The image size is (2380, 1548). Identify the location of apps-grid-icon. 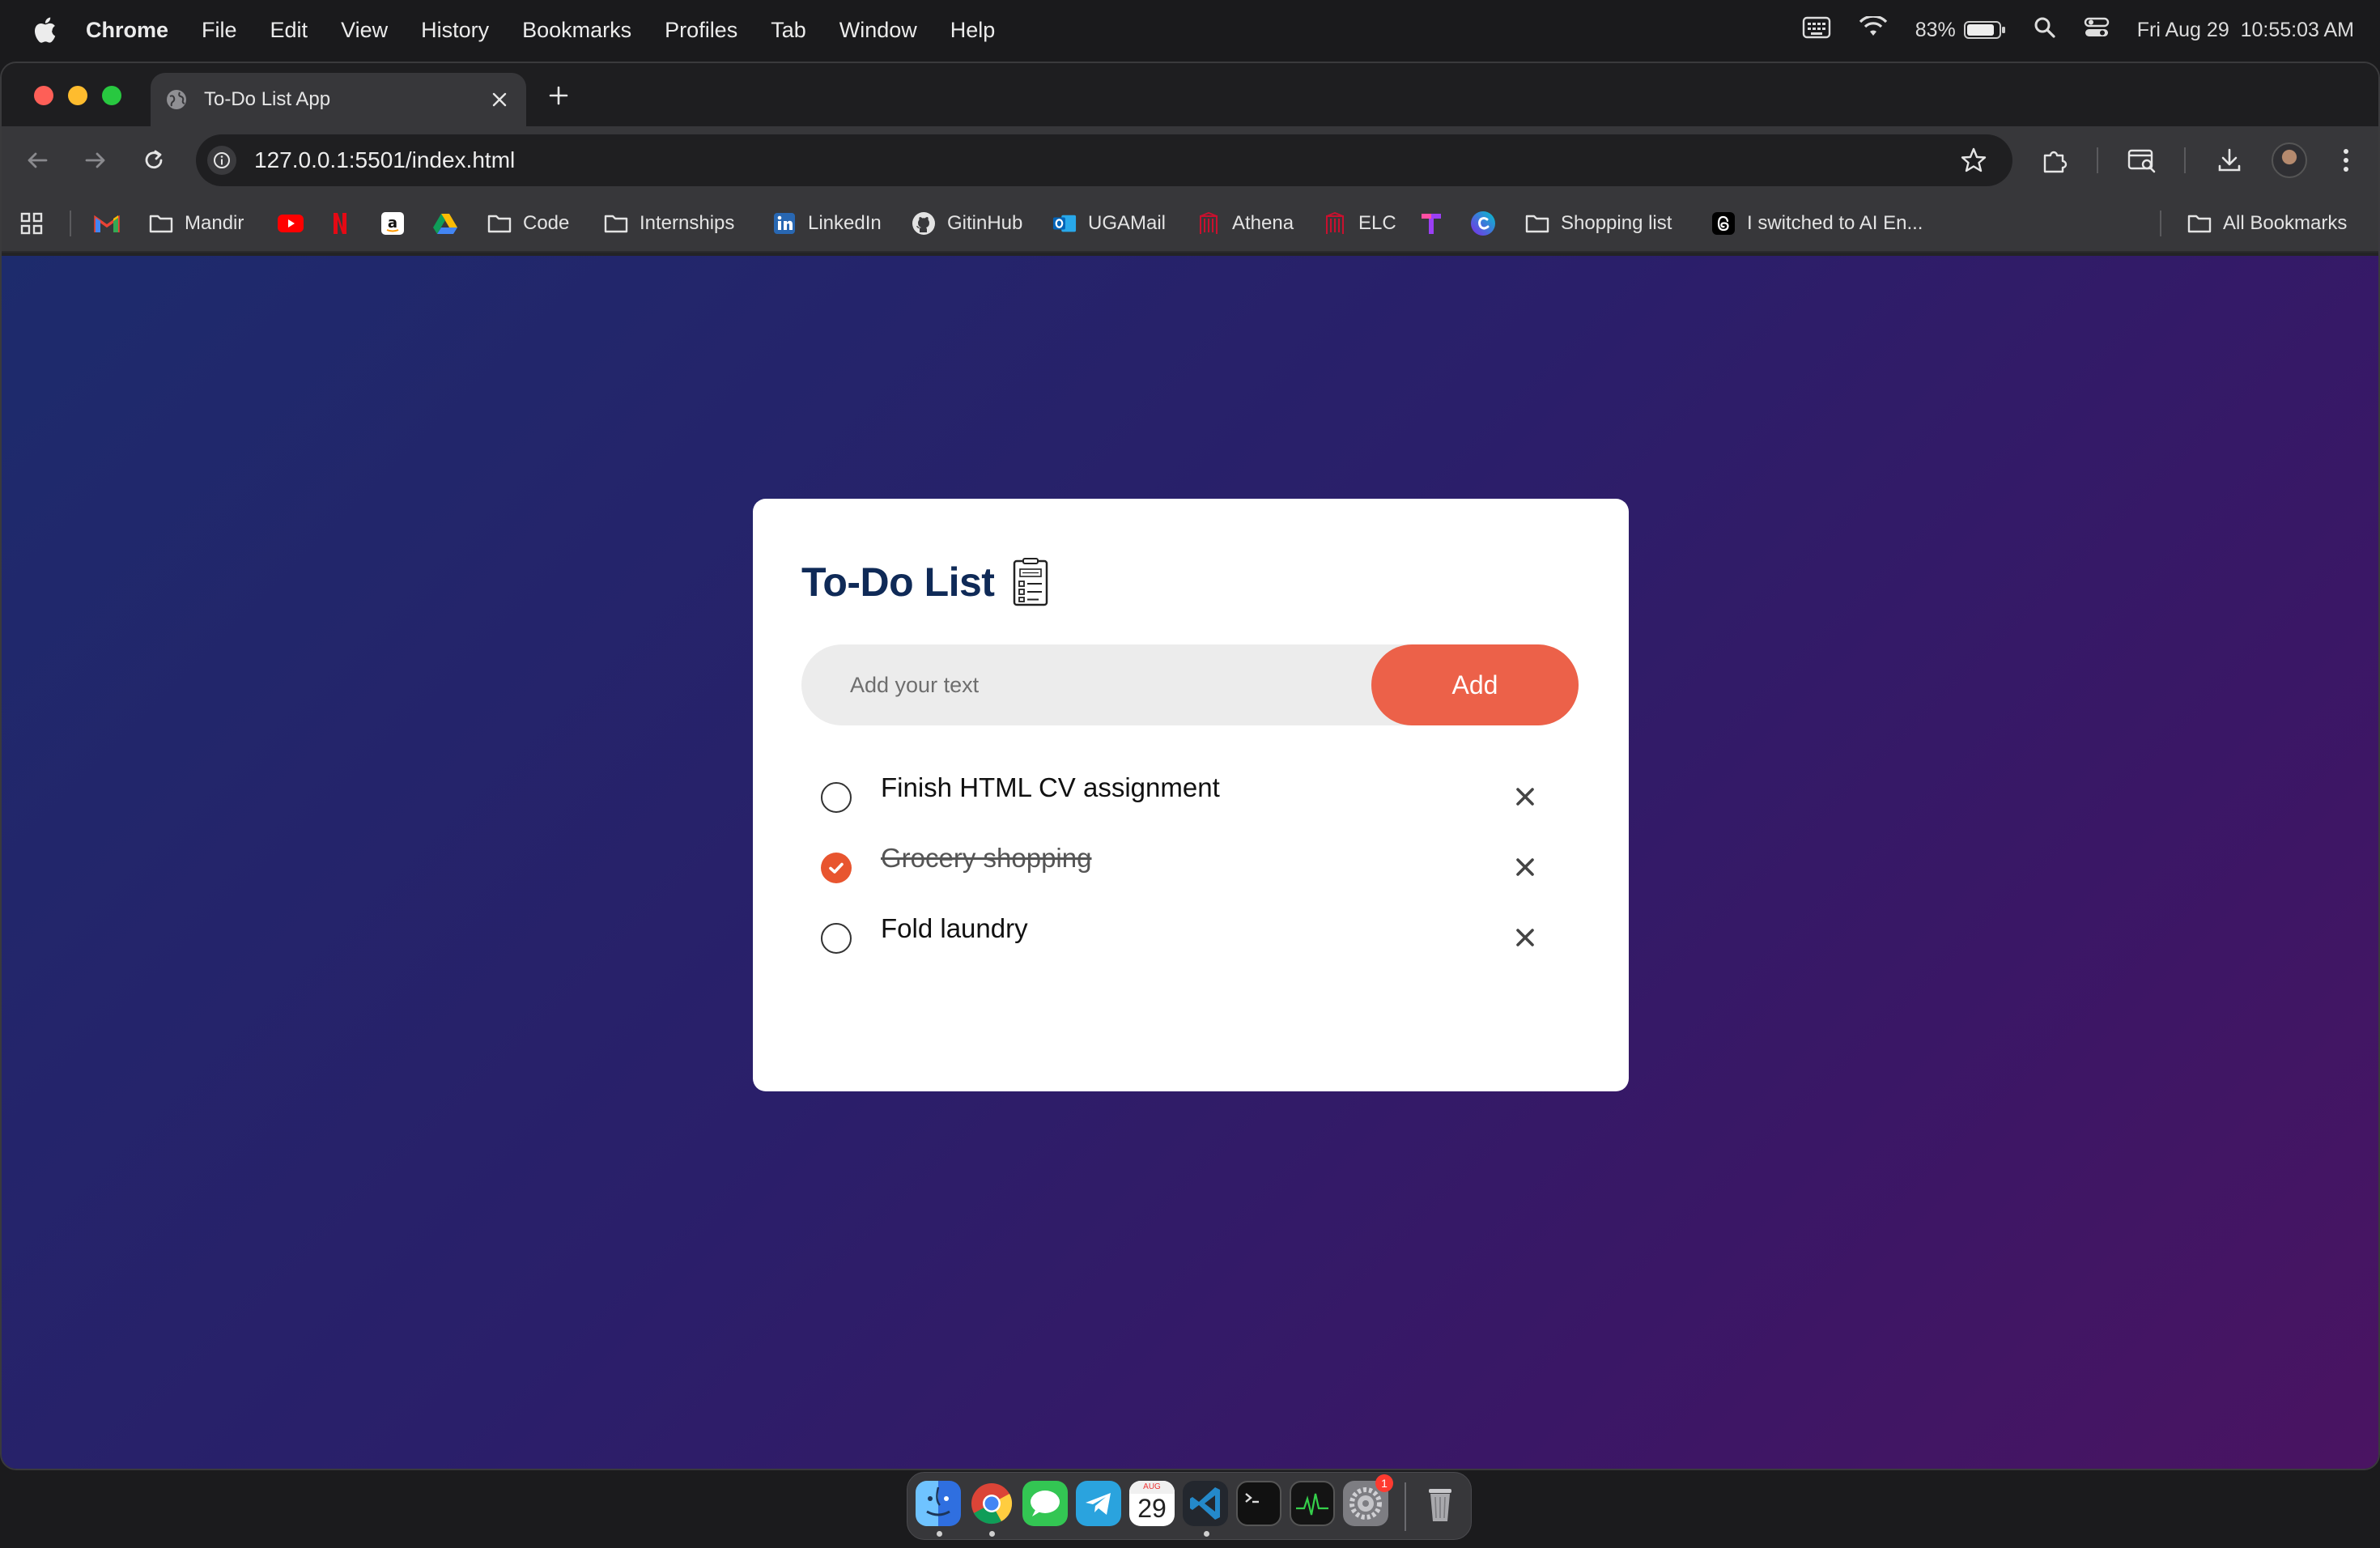
(32, 223).